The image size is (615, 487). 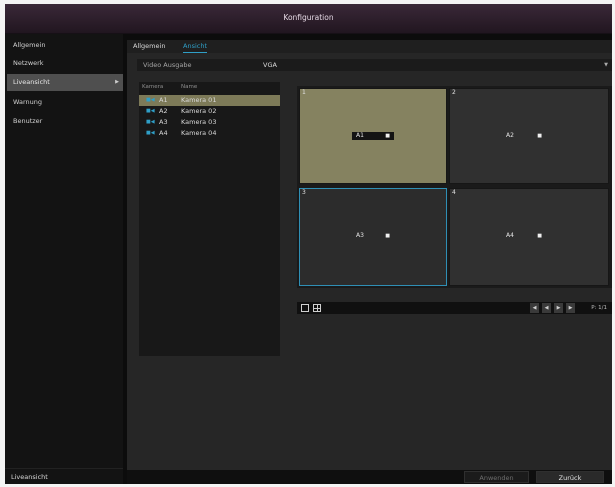 What do you see at coordinates (270, 65) in the screenshot?
I see `video-output-value: VGA` at bounding box center [270, 65].